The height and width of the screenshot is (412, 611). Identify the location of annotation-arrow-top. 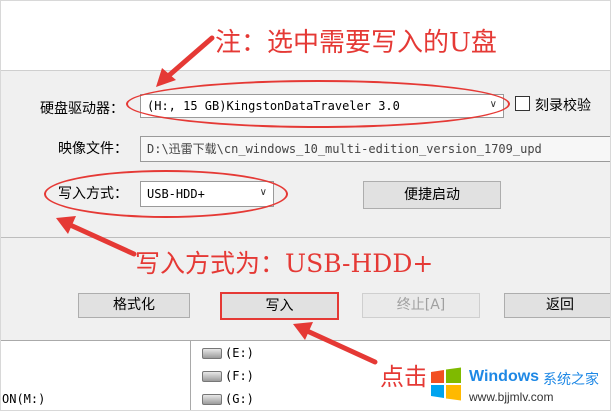
(185, 61).